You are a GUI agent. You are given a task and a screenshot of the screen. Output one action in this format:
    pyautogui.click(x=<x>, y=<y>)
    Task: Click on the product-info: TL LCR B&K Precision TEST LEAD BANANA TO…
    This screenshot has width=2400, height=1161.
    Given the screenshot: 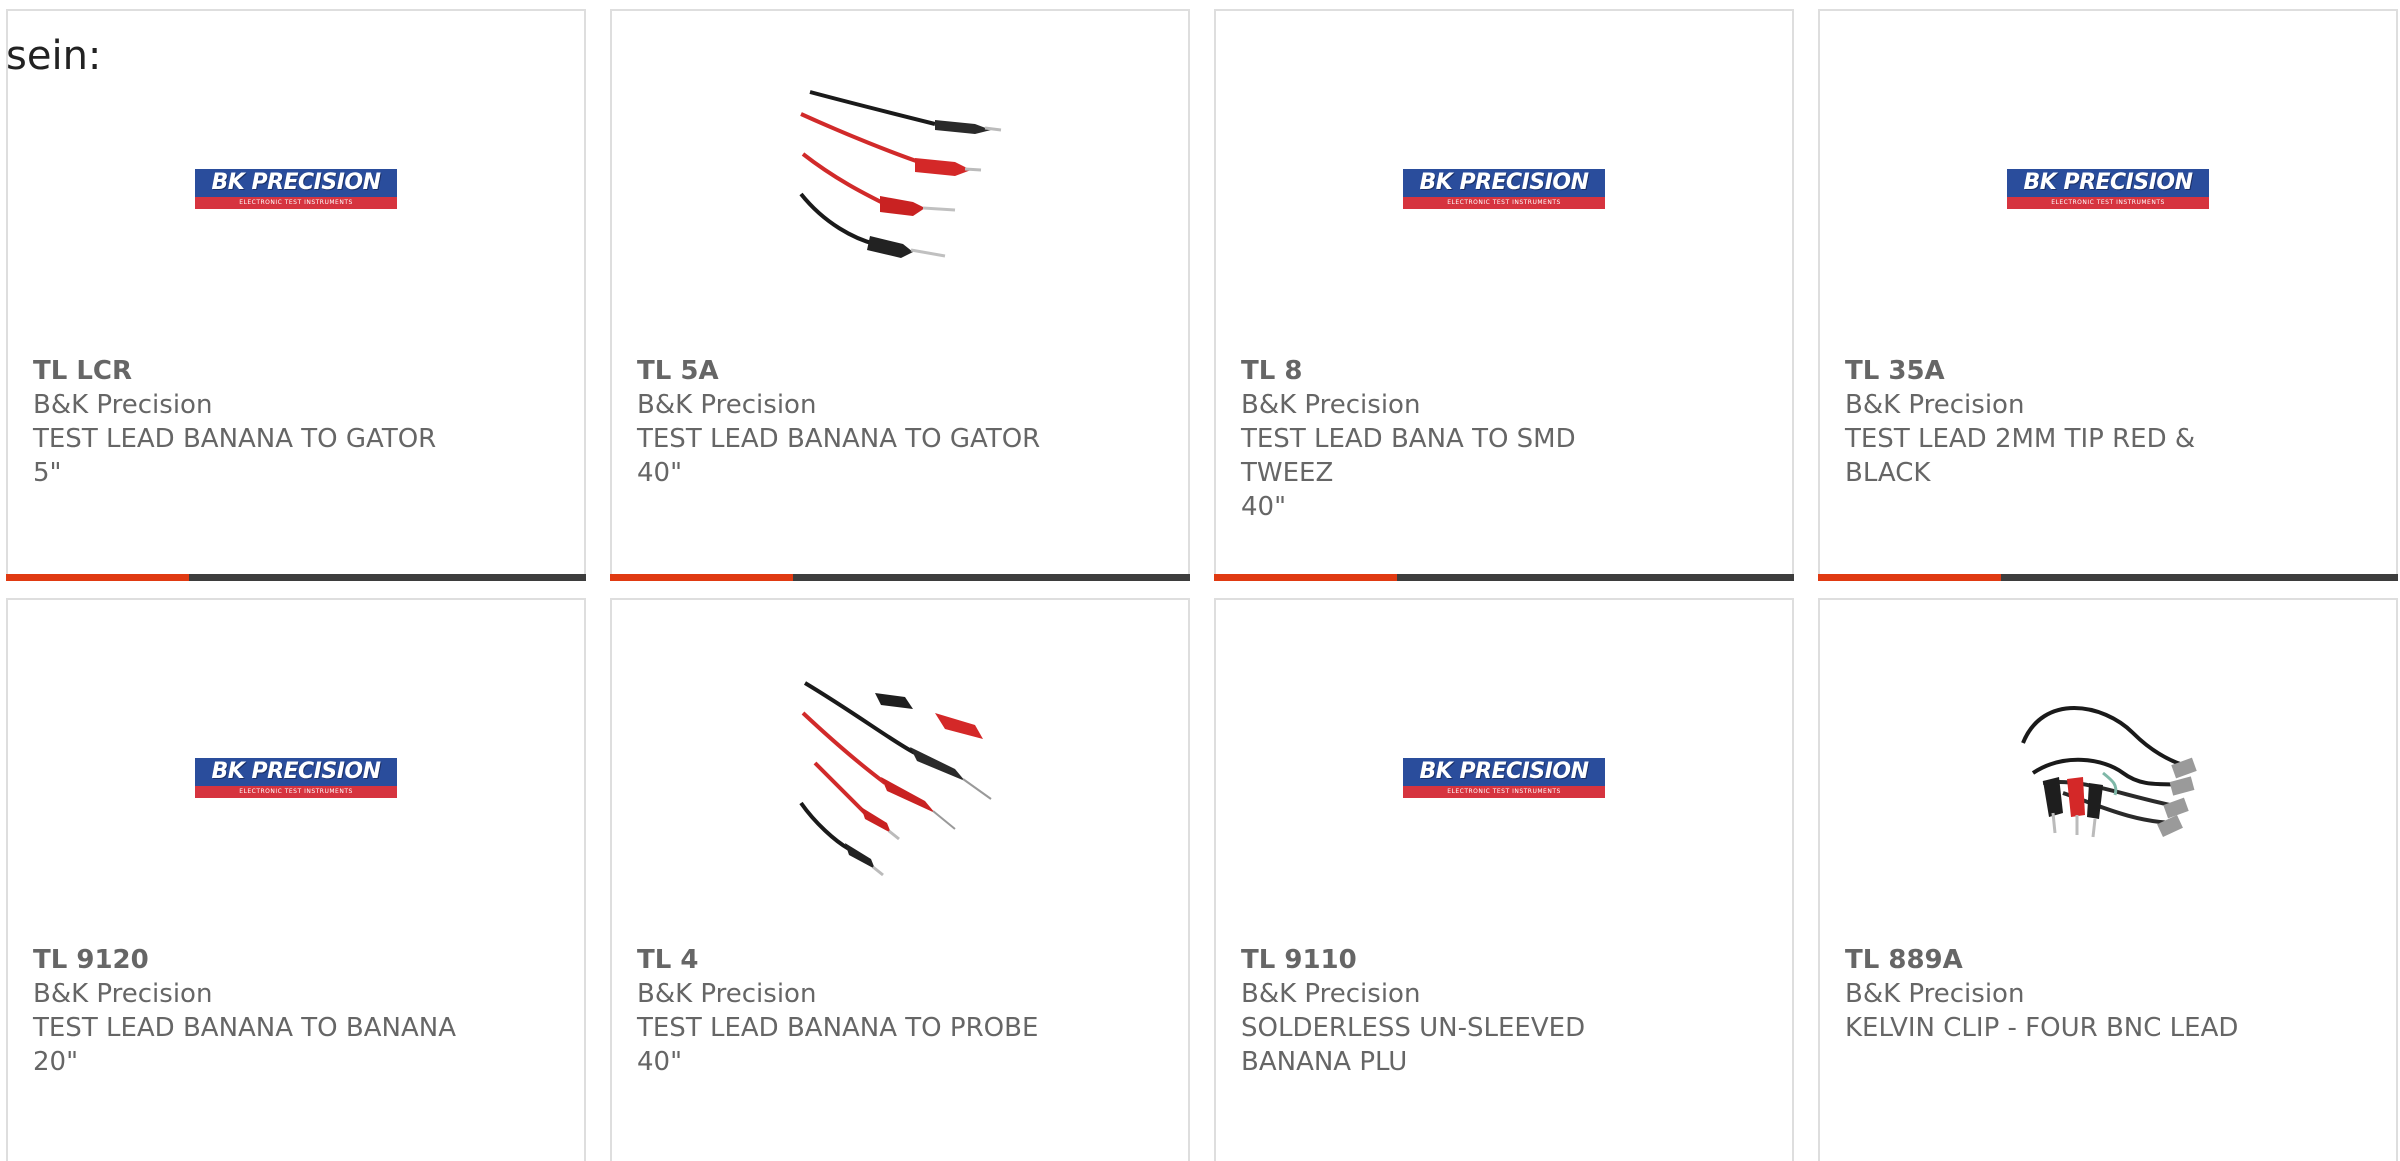 What is the action you would take?
    pyautogui.click(x=248, y=422)
    